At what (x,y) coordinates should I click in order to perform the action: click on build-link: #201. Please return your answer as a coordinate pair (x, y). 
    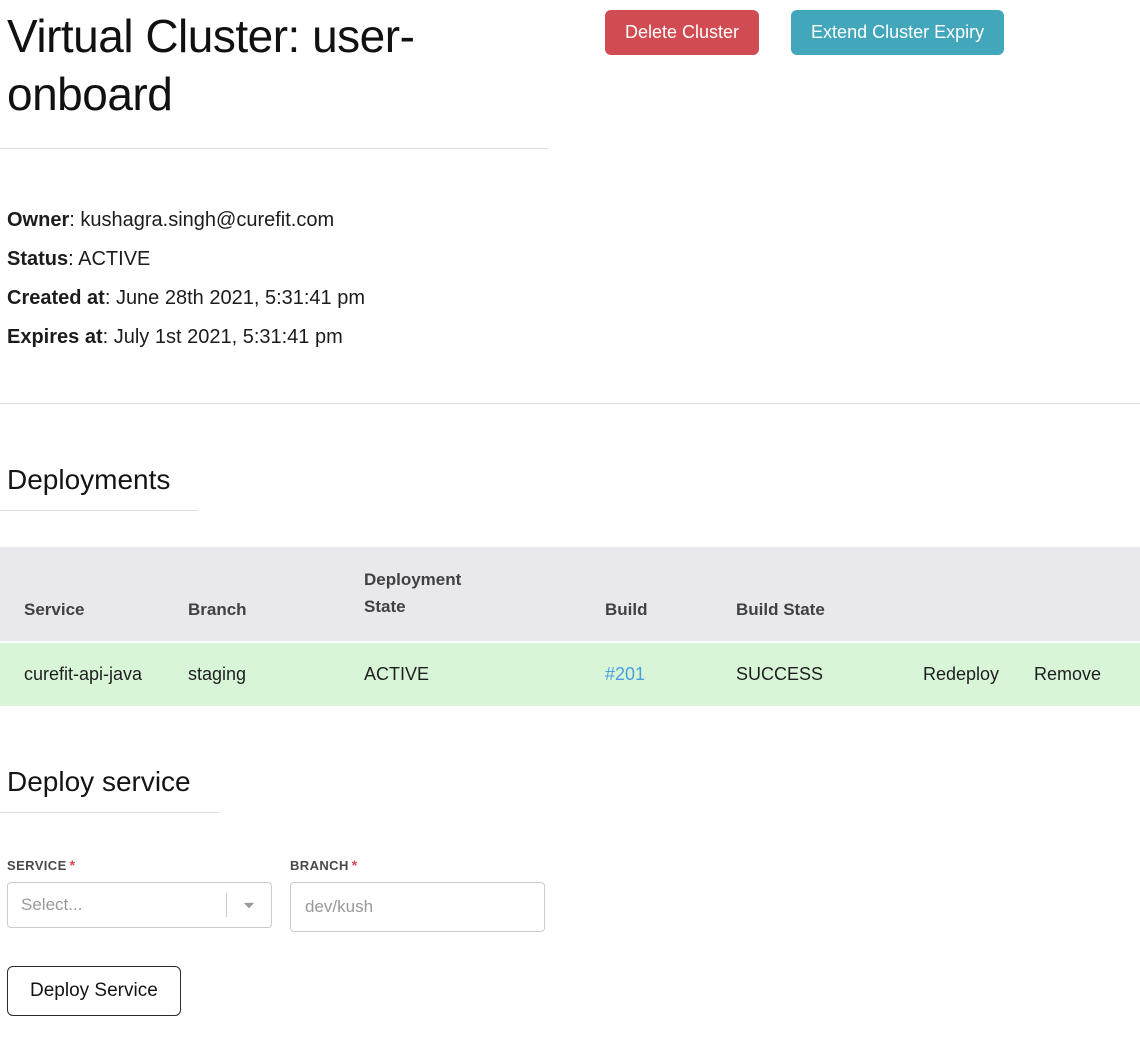
    Looking at the image, I should click on (625, 674).